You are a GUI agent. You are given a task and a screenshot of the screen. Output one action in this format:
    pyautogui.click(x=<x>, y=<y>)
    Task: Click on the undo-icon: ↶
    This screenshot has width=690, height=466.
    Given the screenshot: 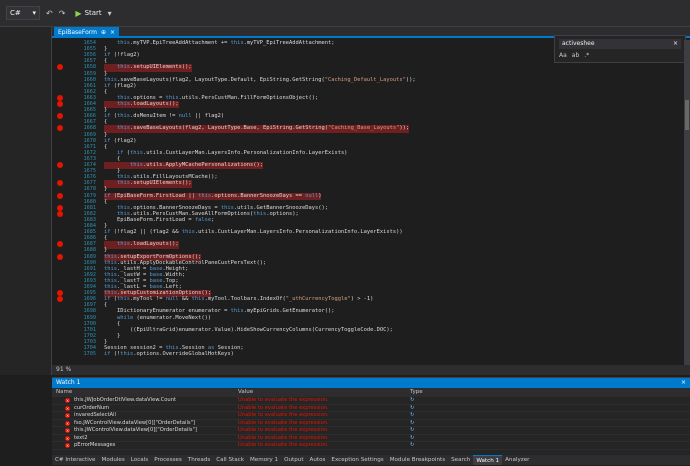 What is the action you would take?
    pyautogui.click(x=49, y=13)
    